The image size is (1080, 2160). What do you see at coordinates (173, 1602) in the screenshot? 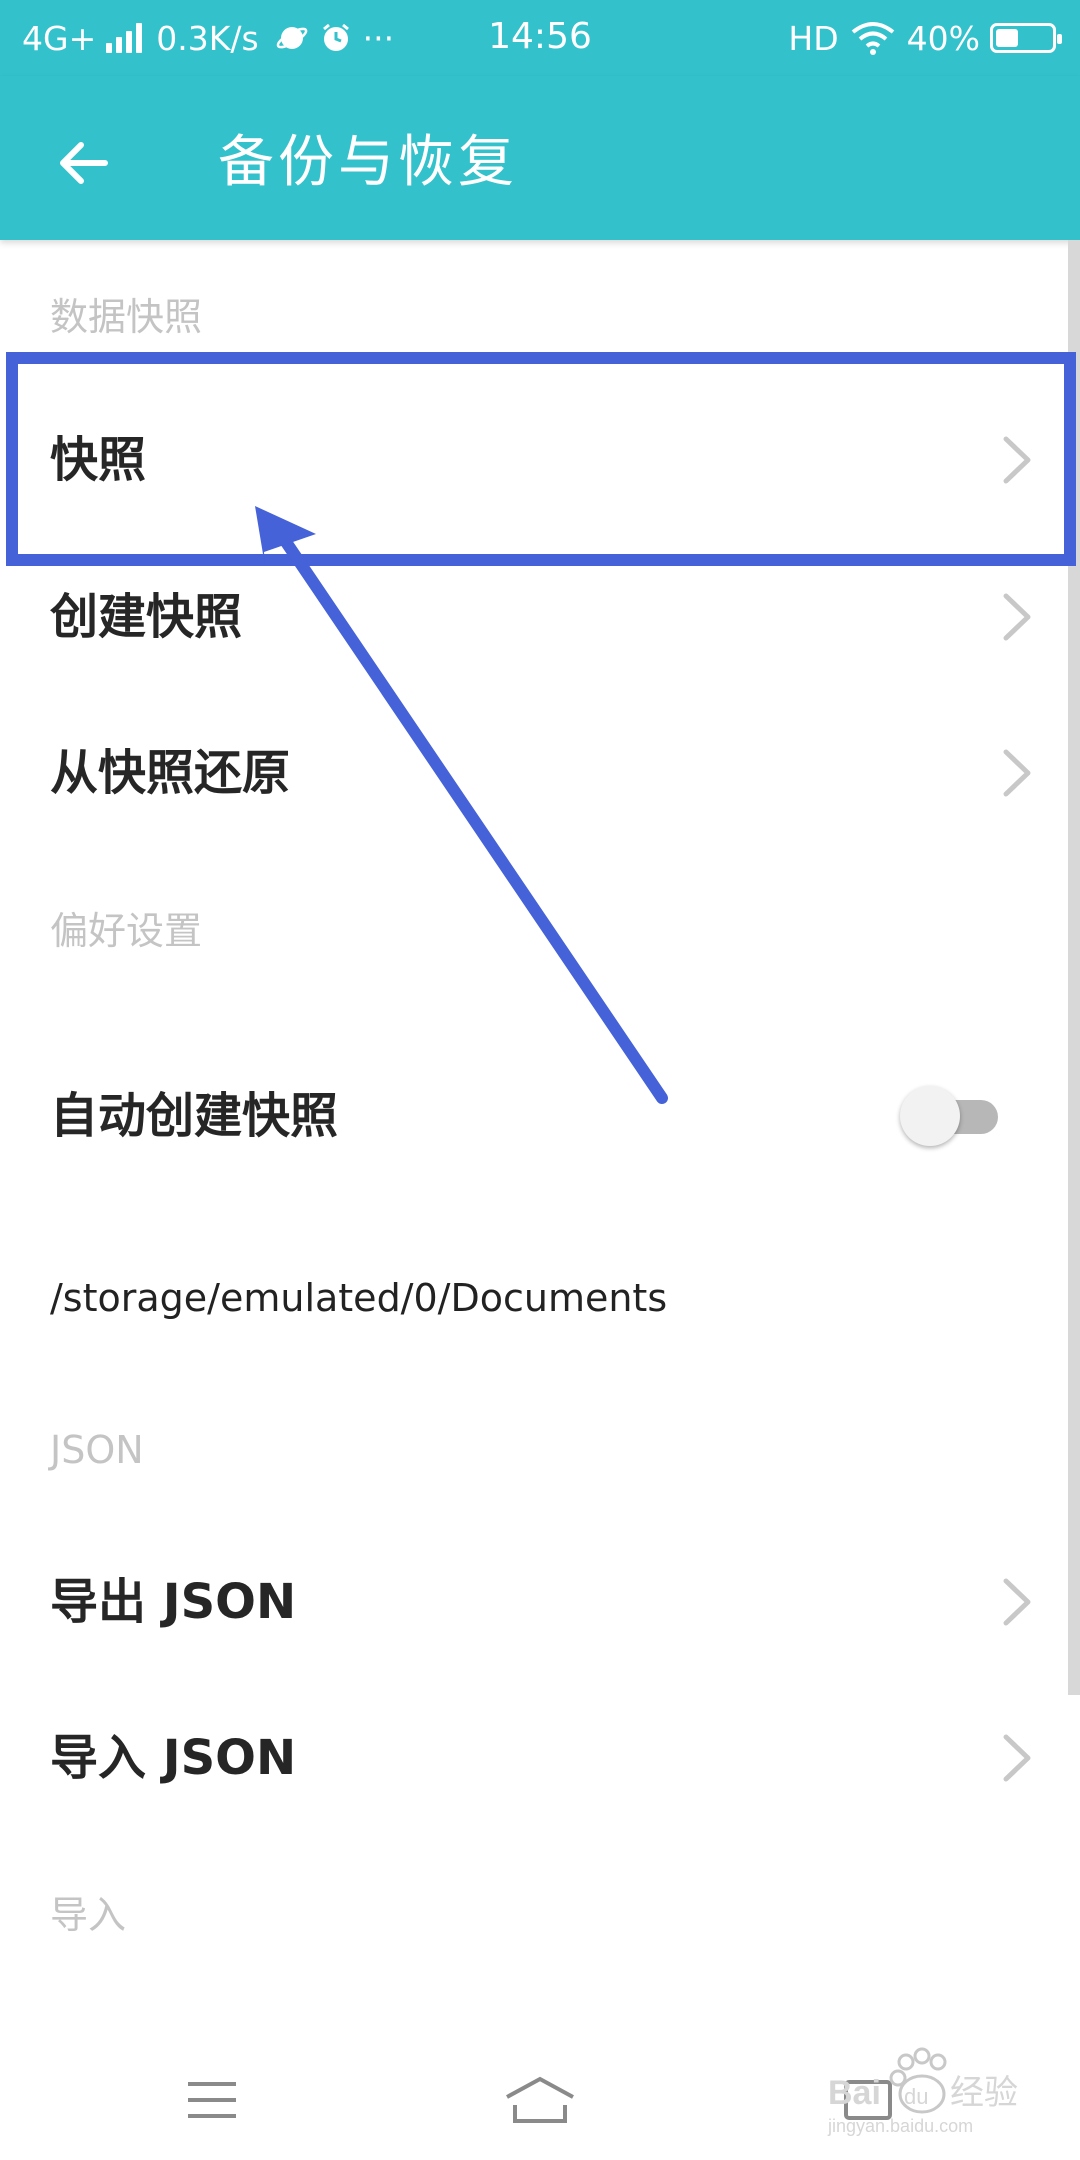
I see `export-json-label: 导出 JSON` at bounding box center [173, 1602].